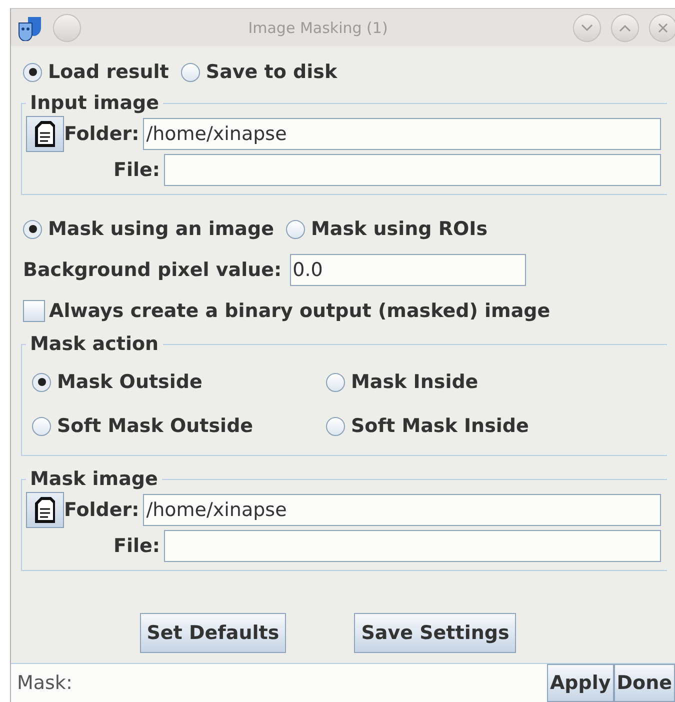  Describe the element at coordinates (96, 72) in the screenshot. I see `radio-option: Load result` at that location.